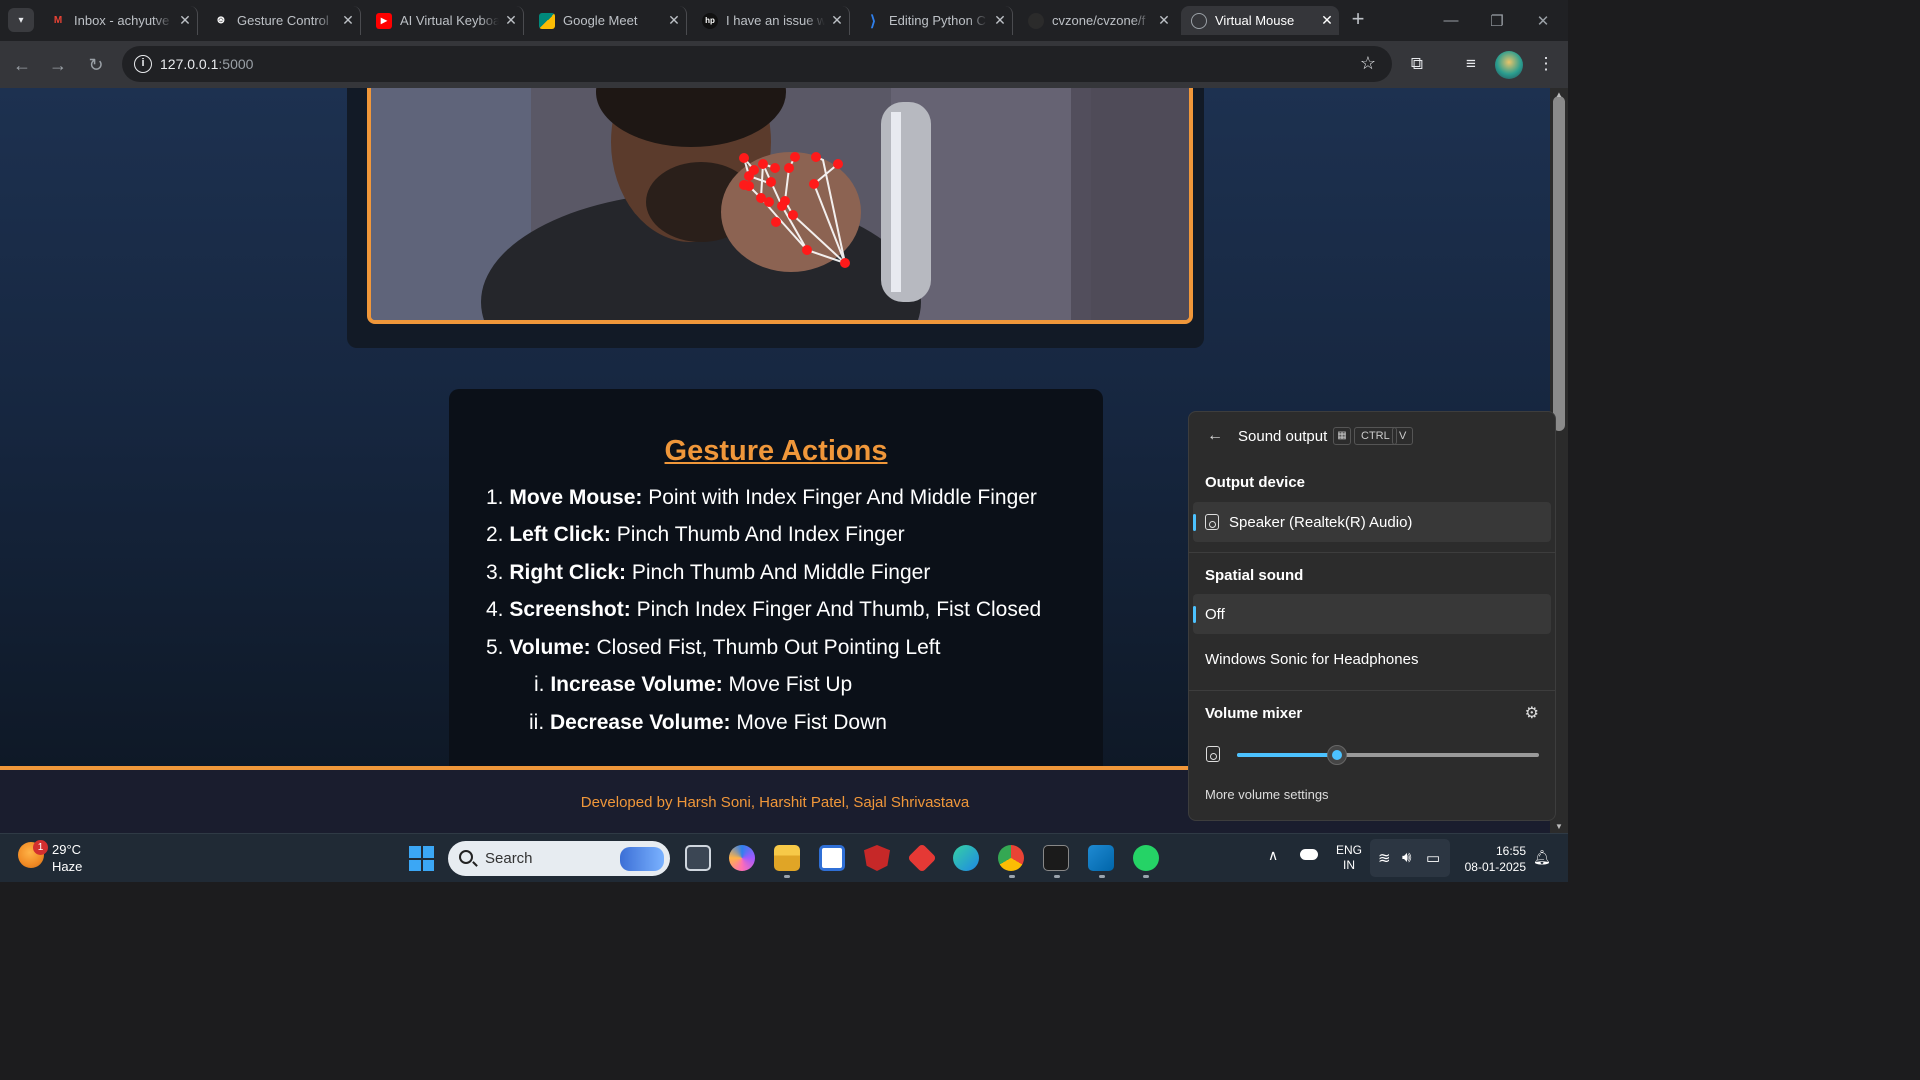 Image resolution: width=1920 pixels, height=1080 pixels. I want to click on scroll-up-arrow-icon: ▲, so click(1559, 94).